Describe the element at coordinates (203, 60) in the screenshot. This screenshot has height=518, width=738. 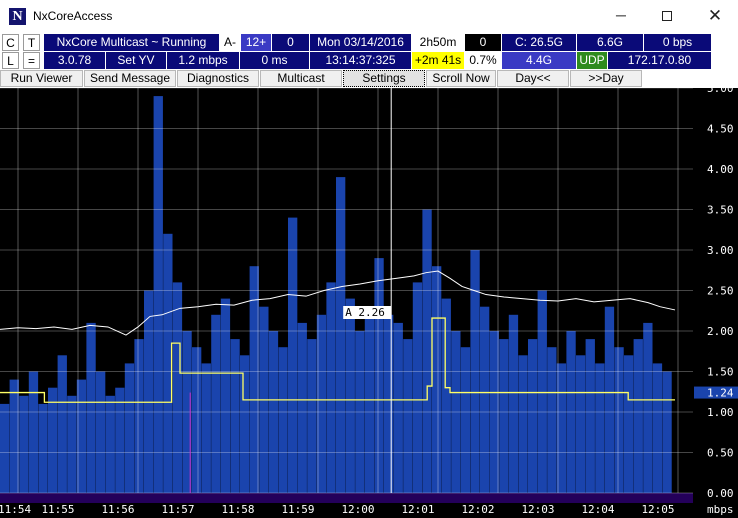
I see `rate-display: 1.2 mbps` at that location.